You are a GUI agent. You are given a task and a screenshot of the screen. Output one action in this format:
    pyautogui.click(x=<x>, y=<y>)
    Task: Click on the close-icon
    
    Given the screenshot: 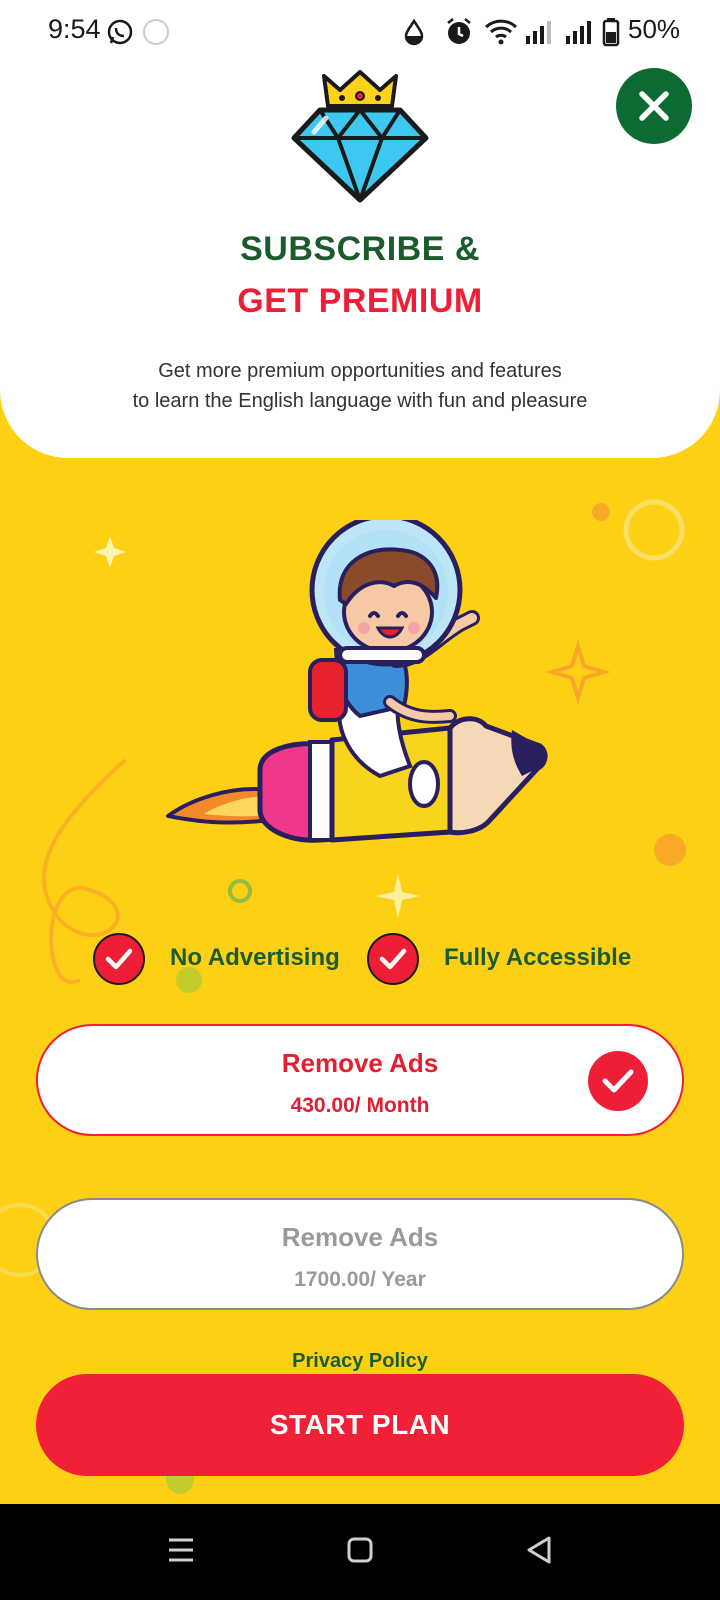 What is the action you would take?
    pyautogui.click(x=654, y=106)
    